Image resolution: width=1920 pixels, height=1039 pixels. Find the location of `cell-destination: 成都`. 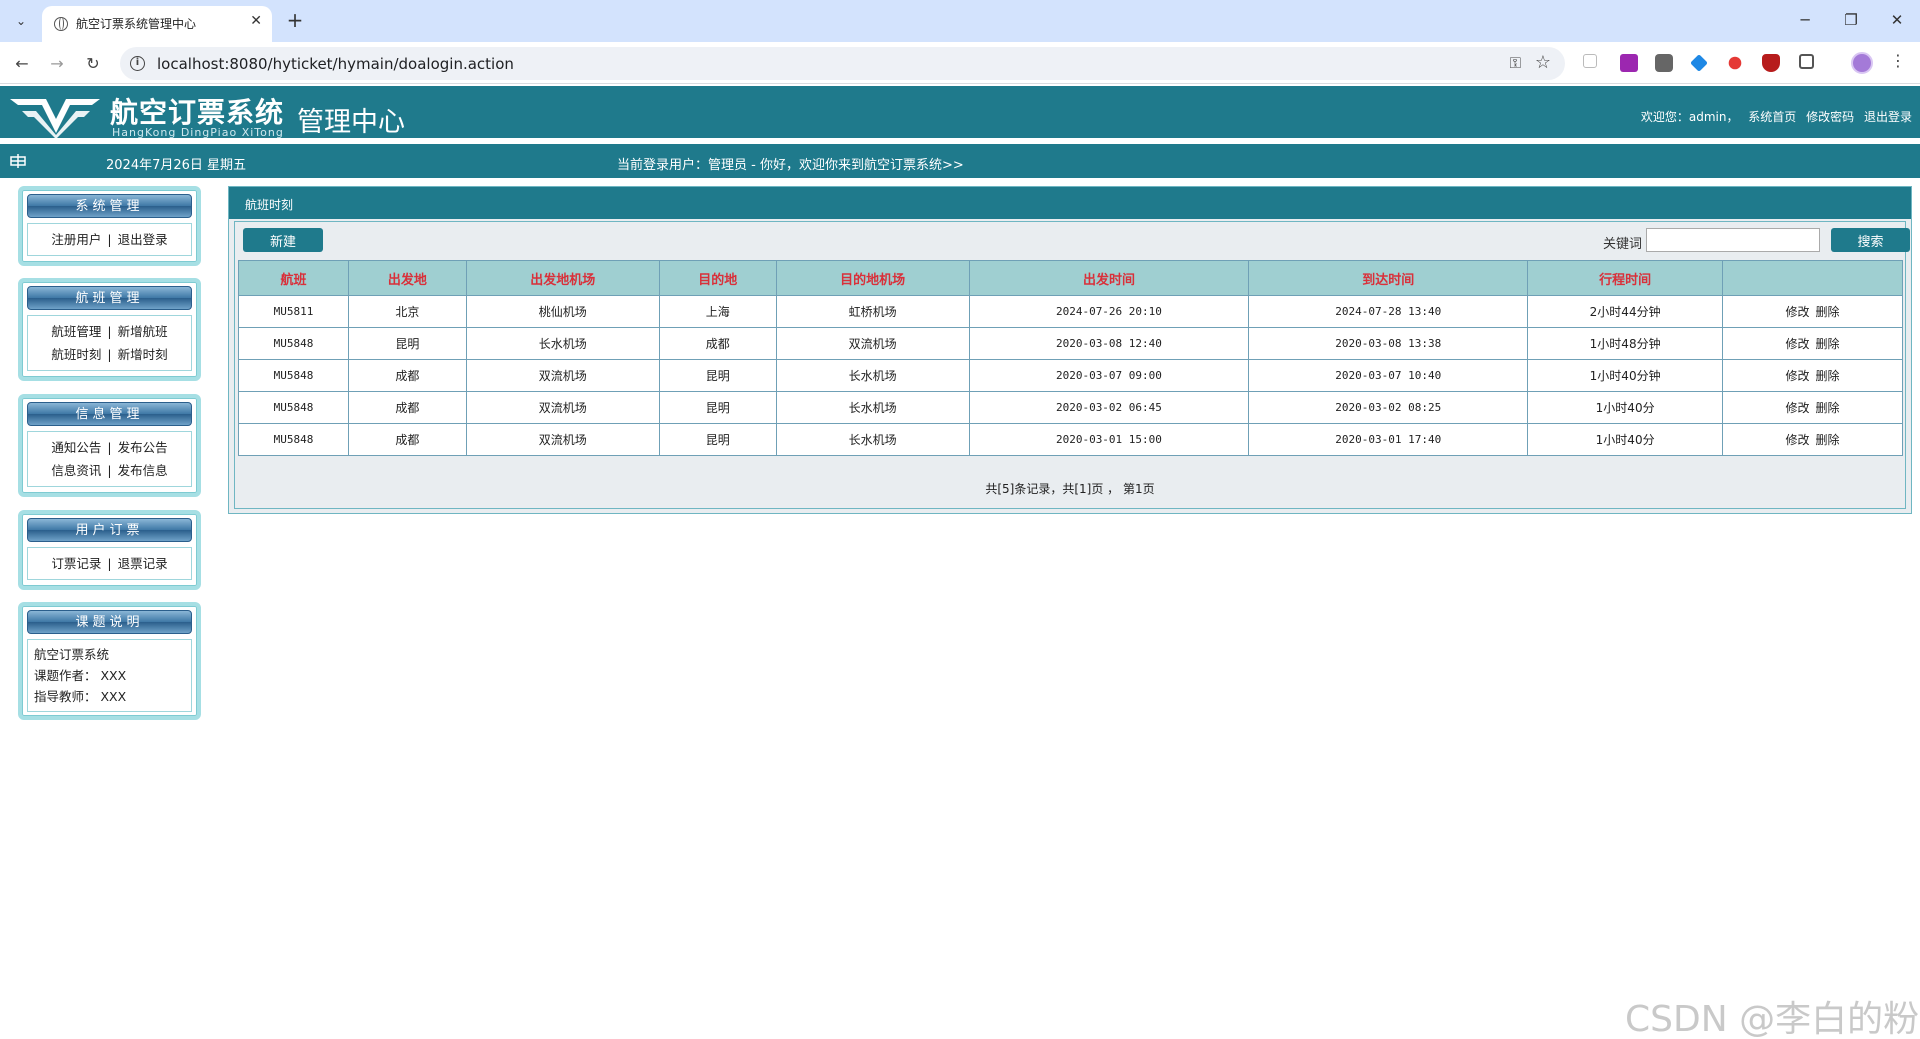

cell-destination: 成都 is located at coordinates (717, 343).